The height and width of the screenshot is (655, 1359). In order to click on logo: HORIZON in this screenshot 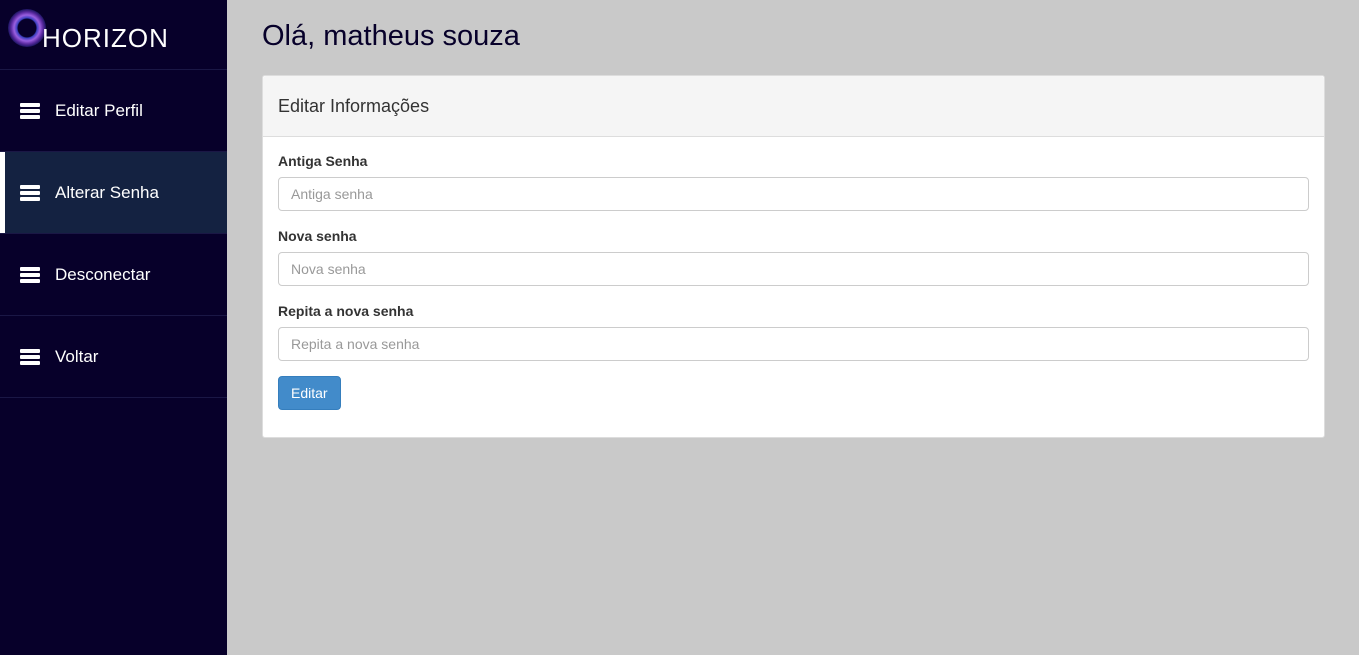, I will do `click(113, 35)`.